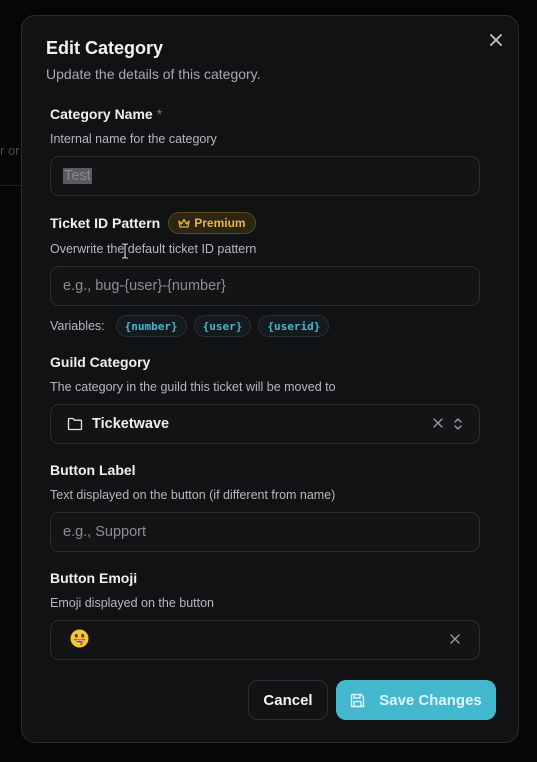 This screenshot has width=537, height=762. I want to click on category-name-value: Test, so click(77, 176).